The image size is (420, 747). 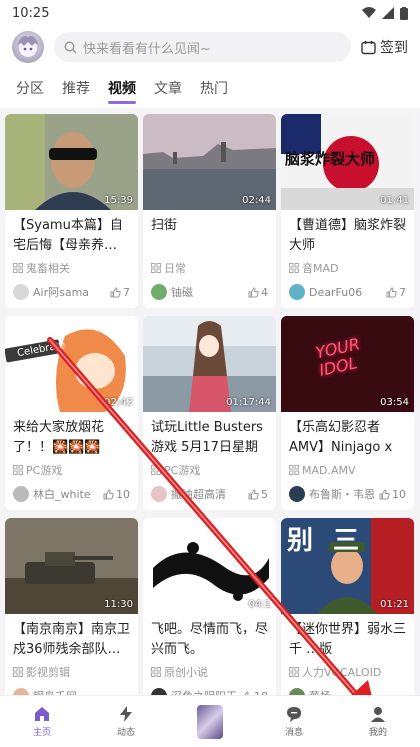 I want to click on tab-video: 视频, so click(x=122, y=88).